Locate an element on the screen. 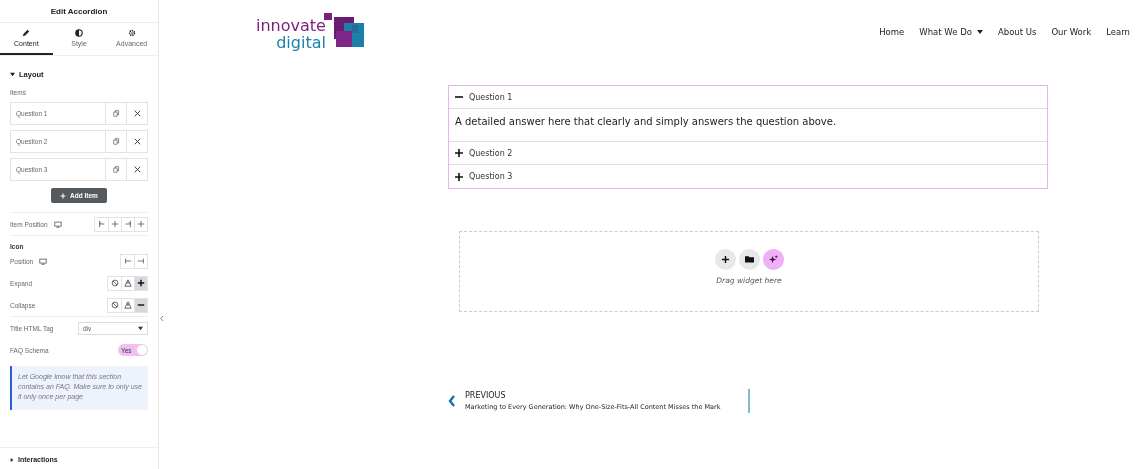  nav-link: What We Do is located at coordinates (951, 32).